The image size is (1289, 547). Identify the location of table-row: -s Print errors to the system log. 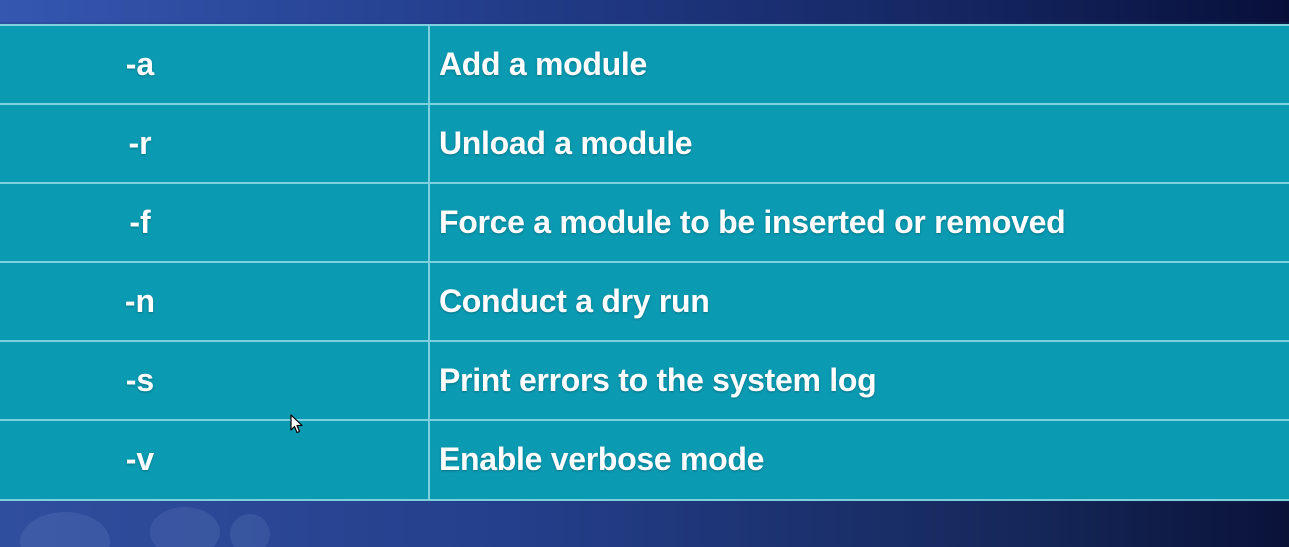
(644, 381).